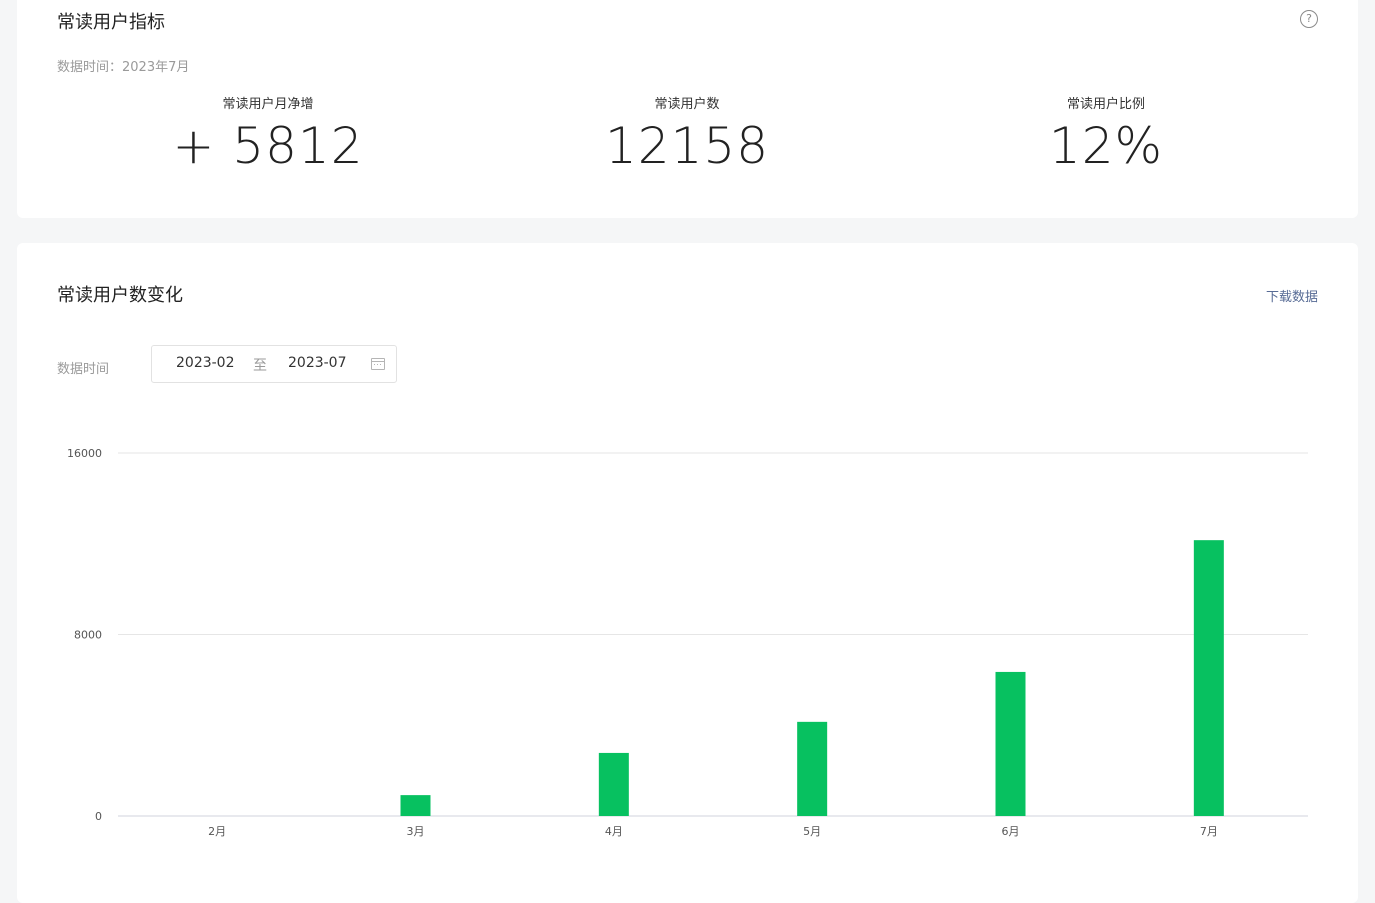 The height and width of the screenshot is (903, 1375). Describe the element at coordinates (415, 805) in the screenshot. I see `bar-3月` at that location.